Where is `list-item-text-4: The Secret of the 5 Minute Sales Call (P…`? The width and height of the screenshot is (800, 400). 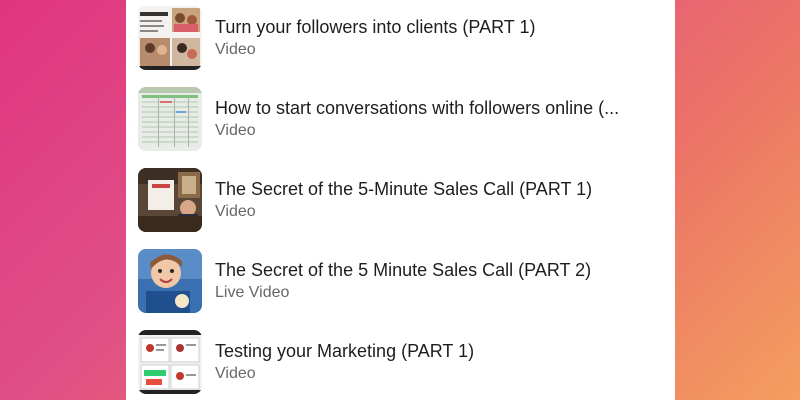
list-item-text-4: The Secret of the 5 Minute Sales Call (P… is located at coordinates (403, 281).